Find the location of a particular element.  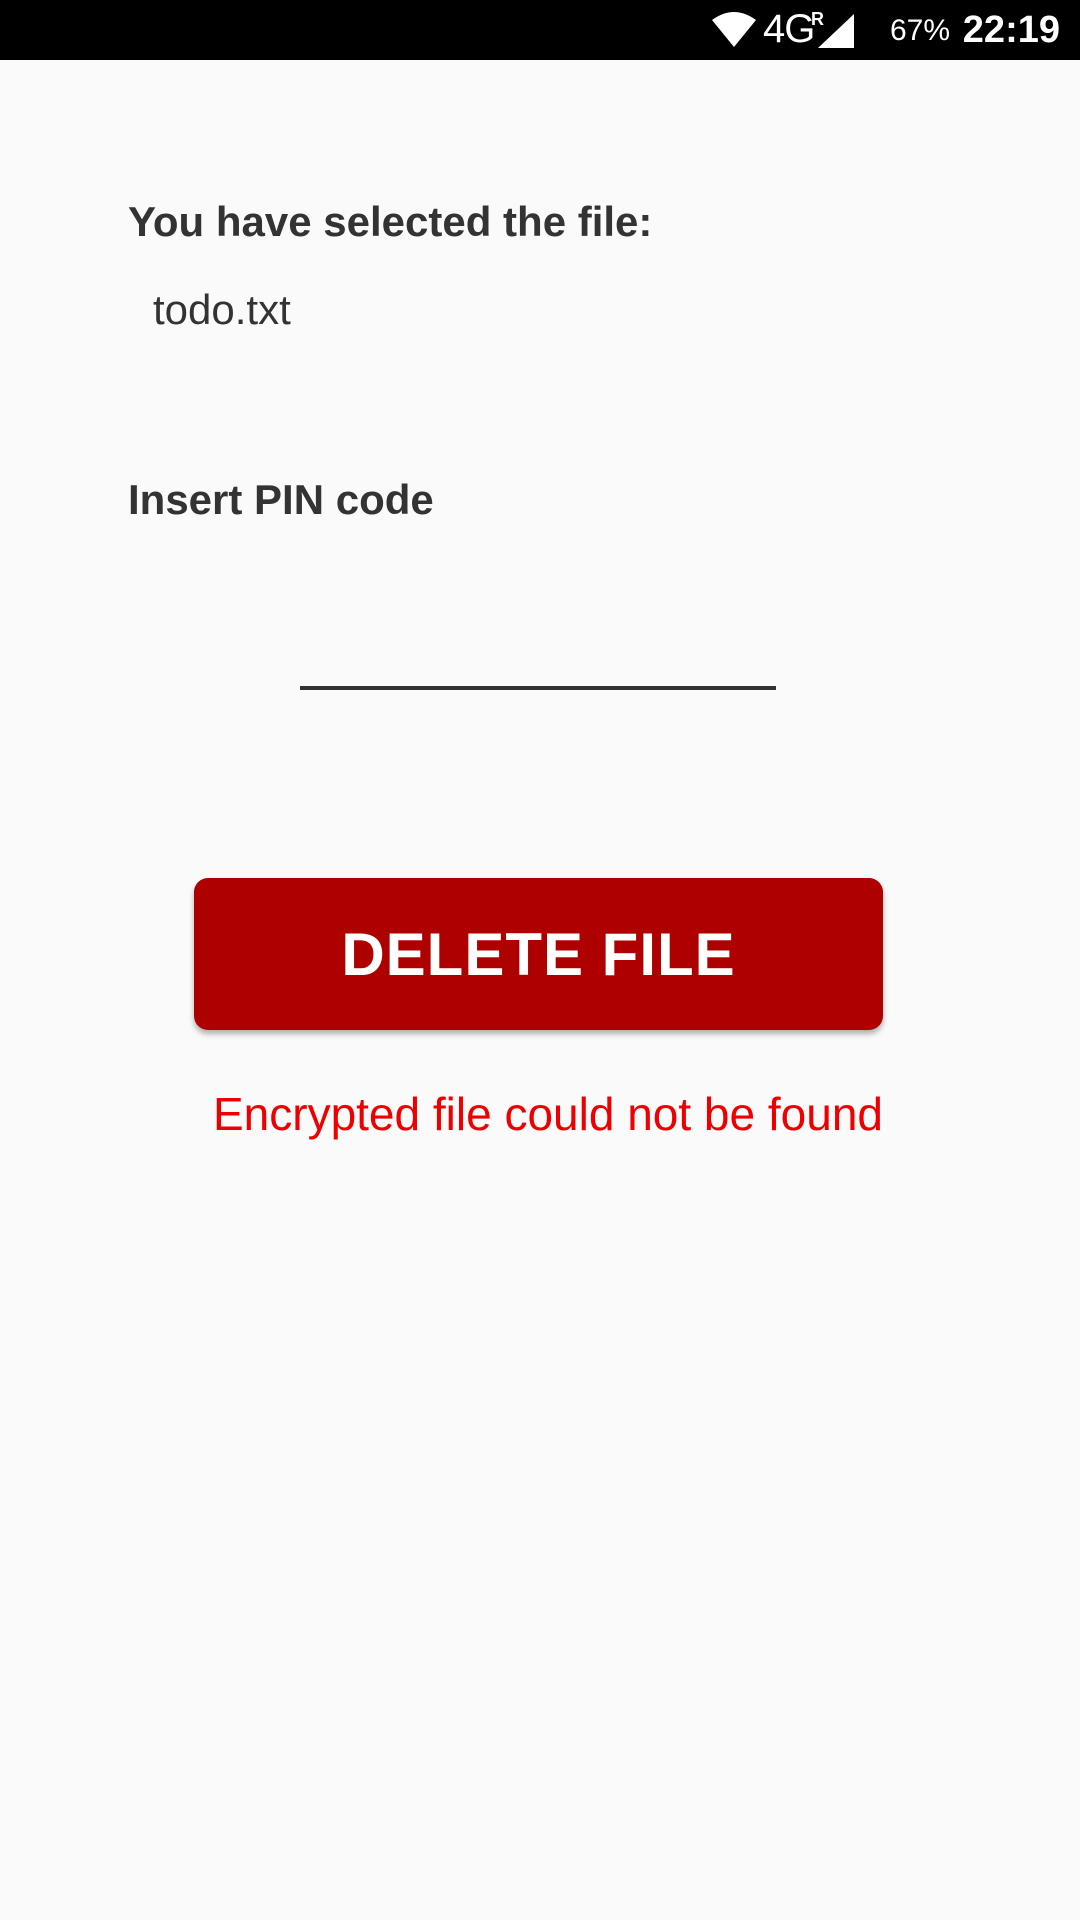

status-clock: 22:19 is located at coordinates (1011, 30).